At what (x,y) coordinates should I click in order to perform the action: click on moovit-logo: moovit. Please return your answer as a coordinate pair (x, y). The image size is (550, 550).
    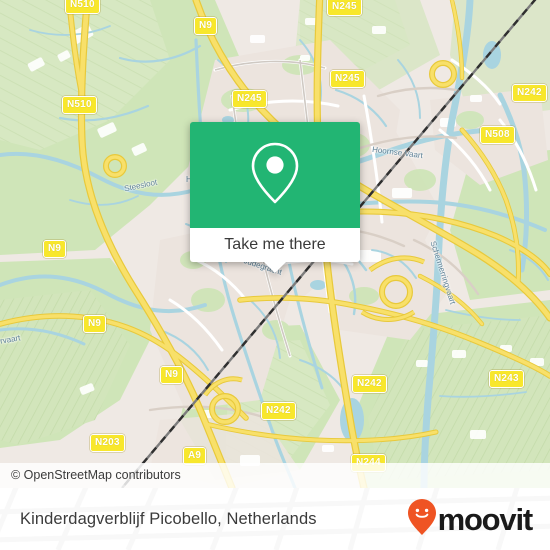
    Looking at the image, I should click on (470, 519).